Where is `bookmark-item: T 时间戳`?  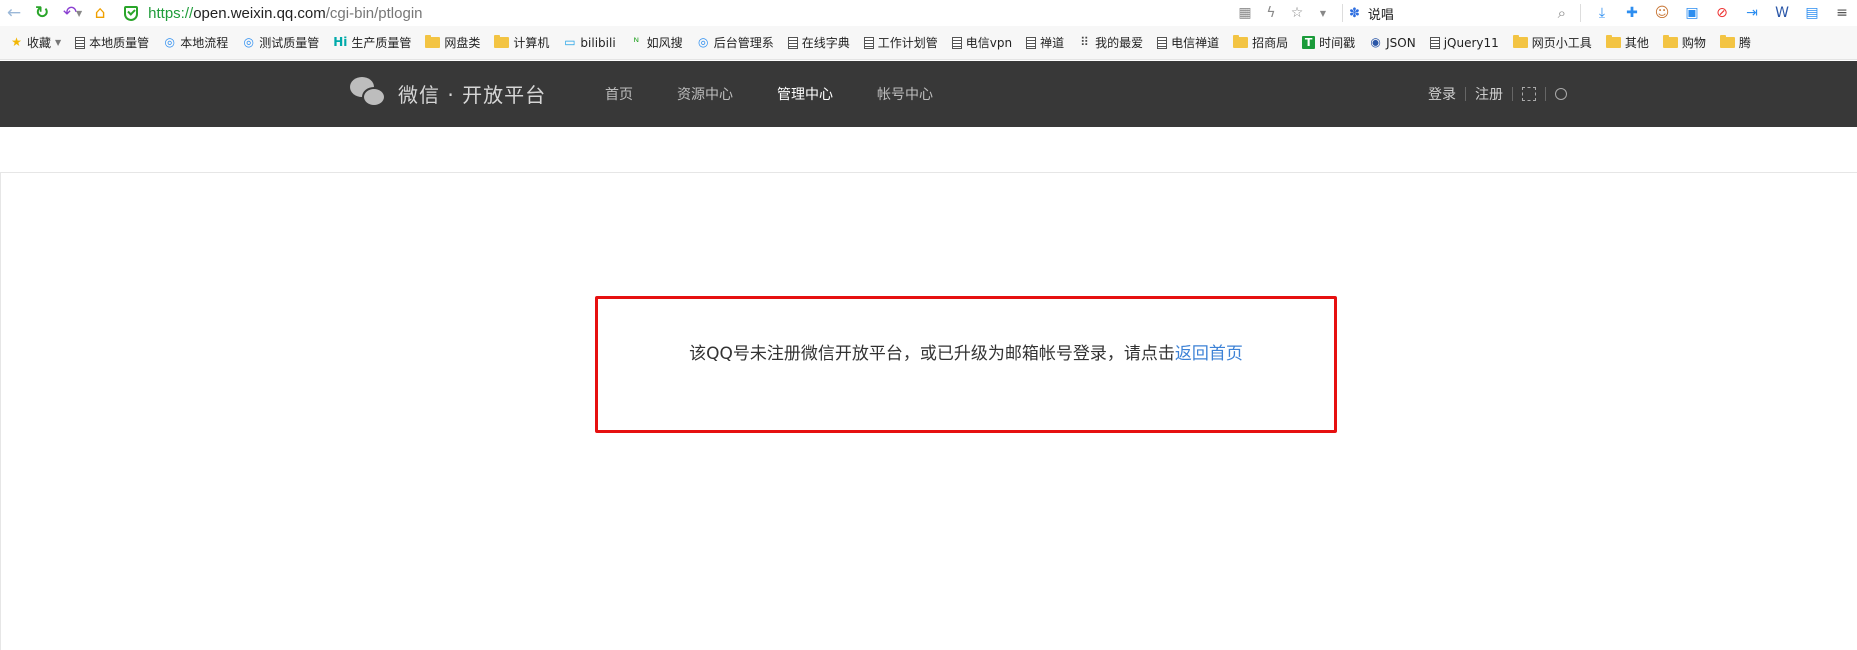 bookmark-item: T 时间戳 is located at coordinates (1328, 42).